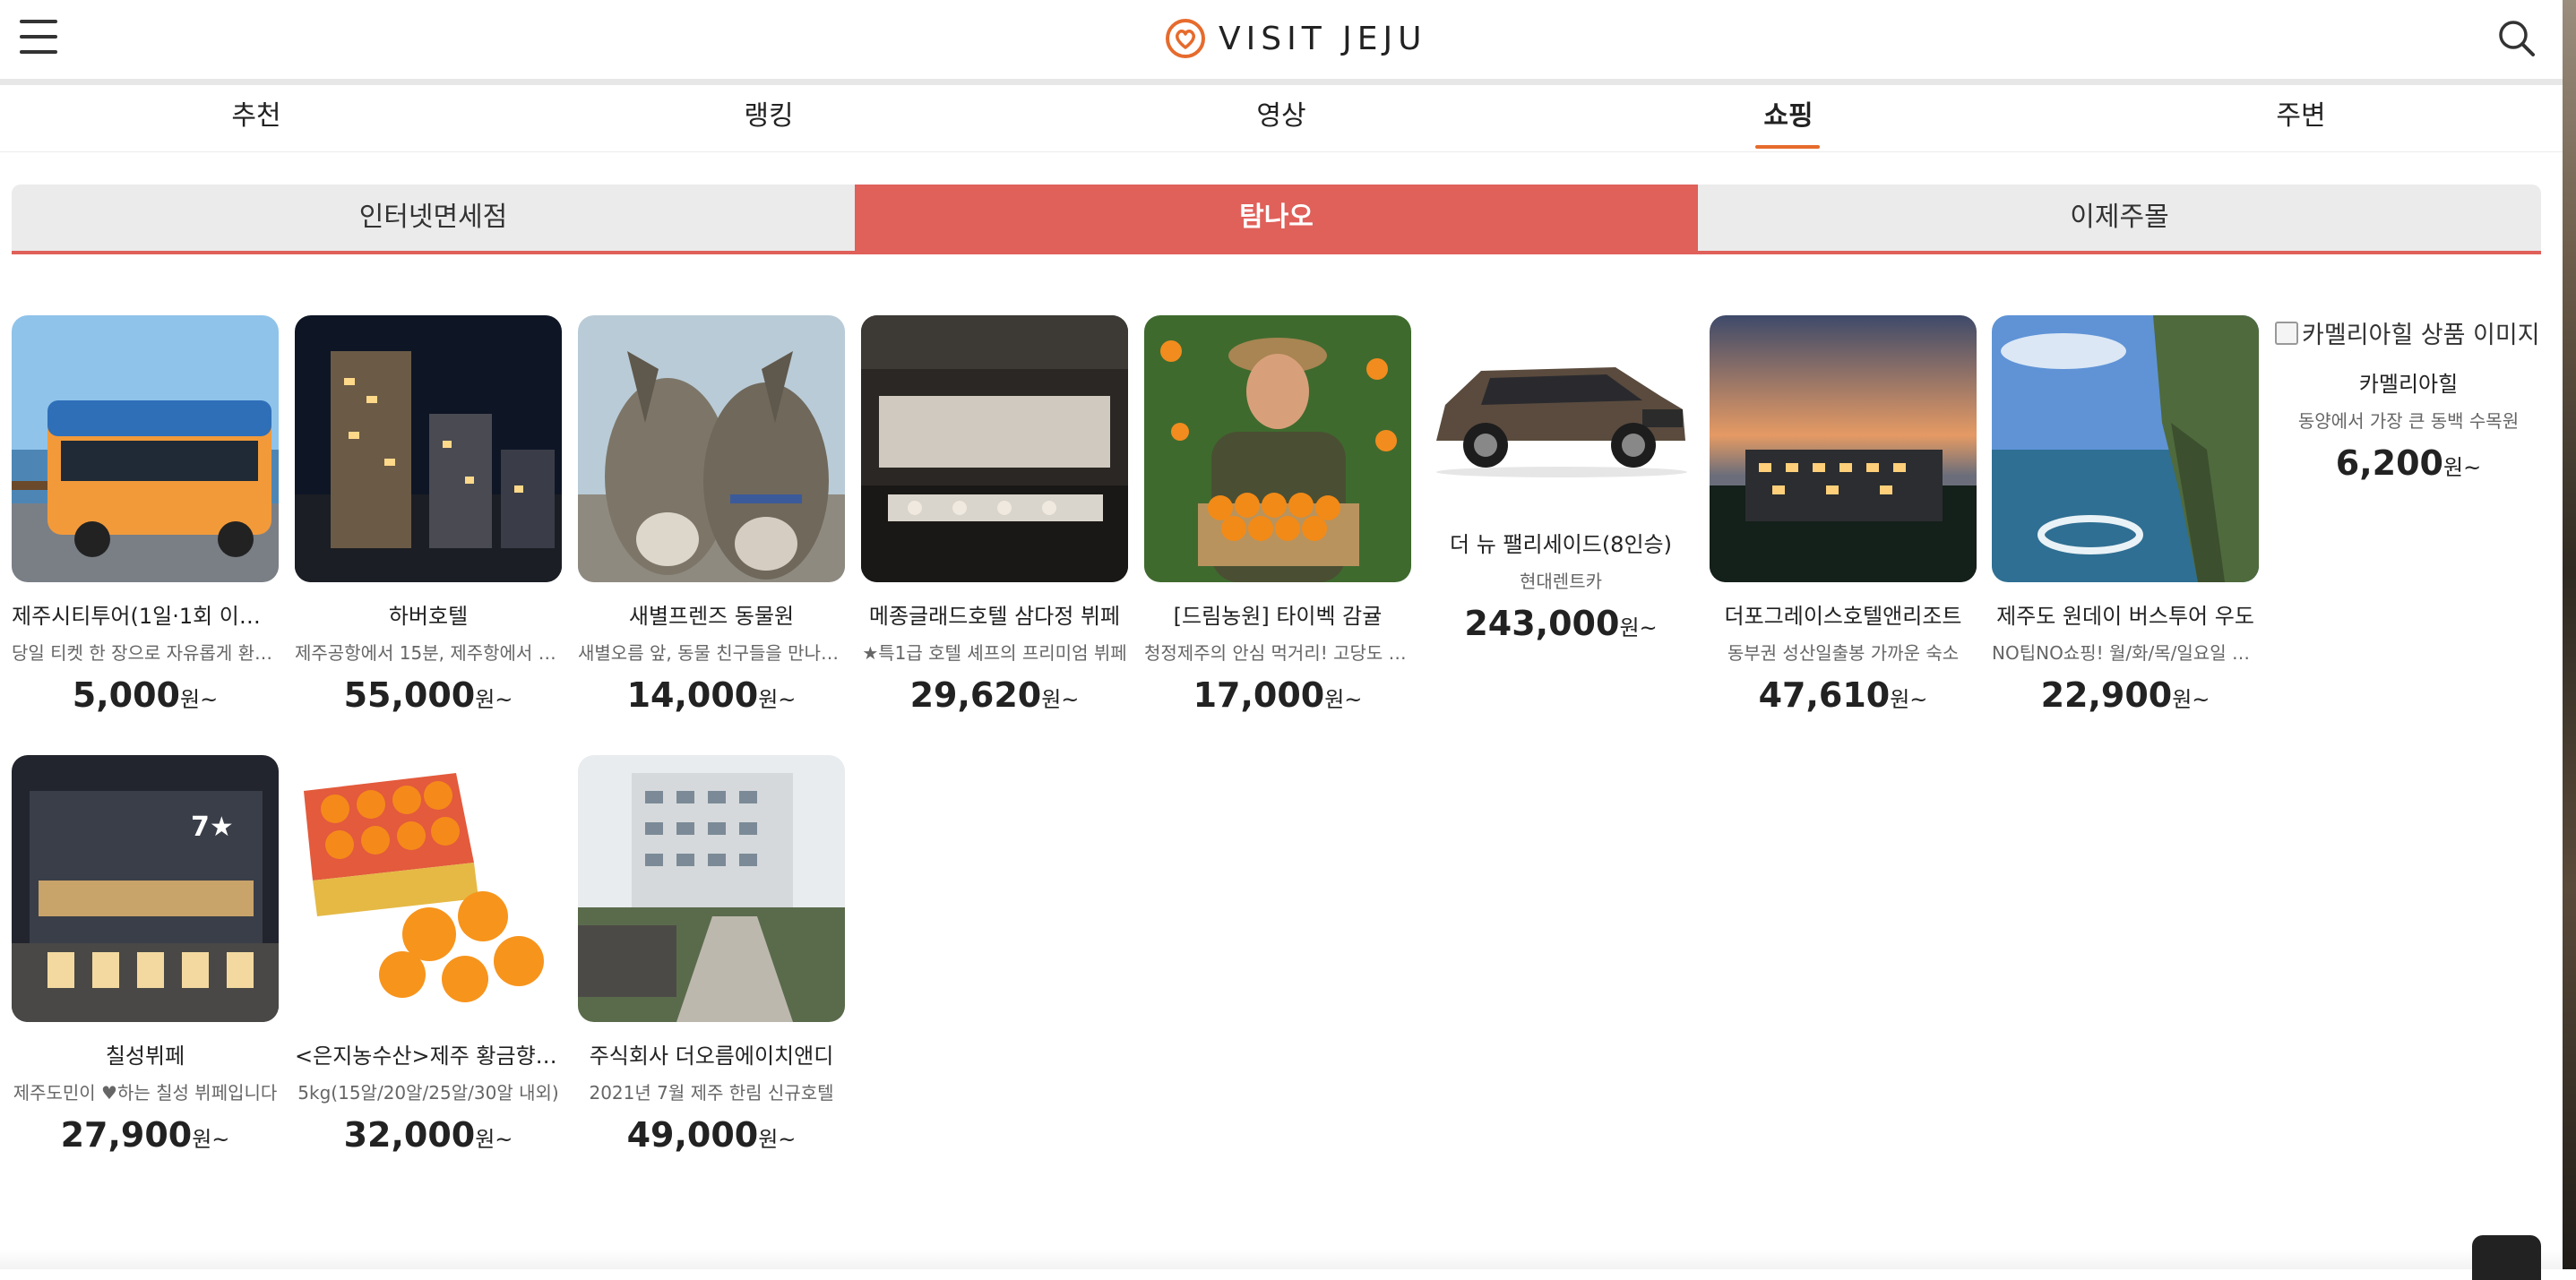 This screenshot has height=1280, width=2576. Describe the element at coordinates (213, 827) in the screenshot. I see `svg-text: 7★` at that location.